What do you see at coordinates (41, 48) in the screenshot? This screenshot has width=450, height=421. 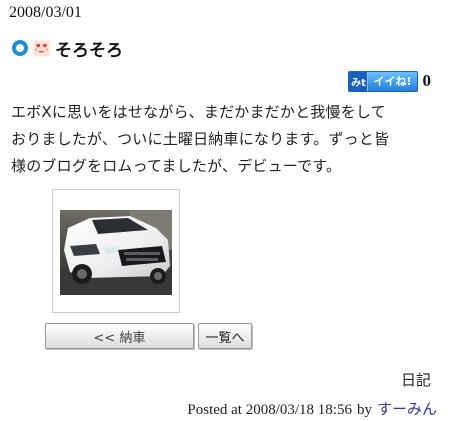 I see `love-face-icon` at bounding box center [41, 48].